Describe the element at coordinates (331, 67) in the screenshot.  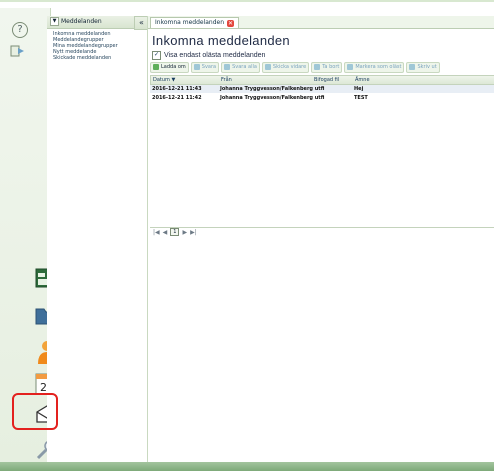
I see `delete-label: Ta bort` at that location.